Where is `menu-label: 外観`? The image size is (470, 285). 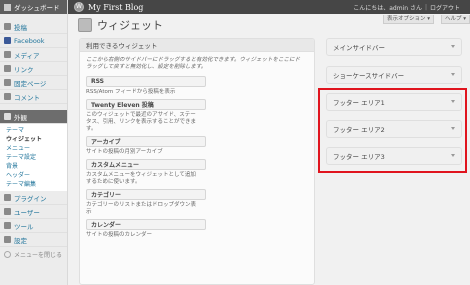 menu-label: 外観 is located at coordinates (20, 117).